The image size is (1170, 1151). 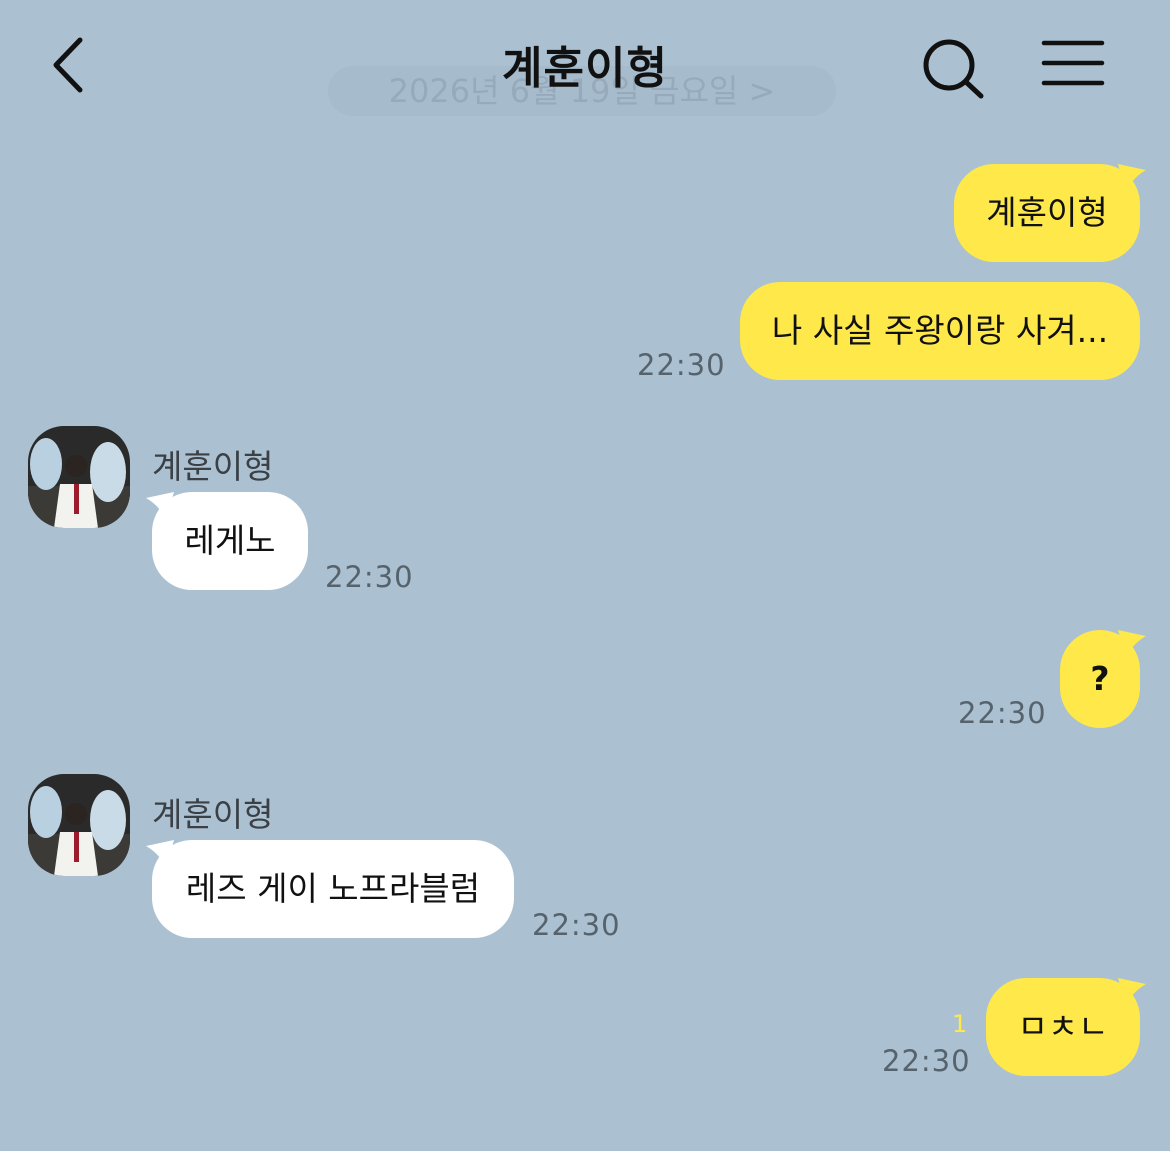 I want to click on chevron-left-icon, so click(x=68, y=65).